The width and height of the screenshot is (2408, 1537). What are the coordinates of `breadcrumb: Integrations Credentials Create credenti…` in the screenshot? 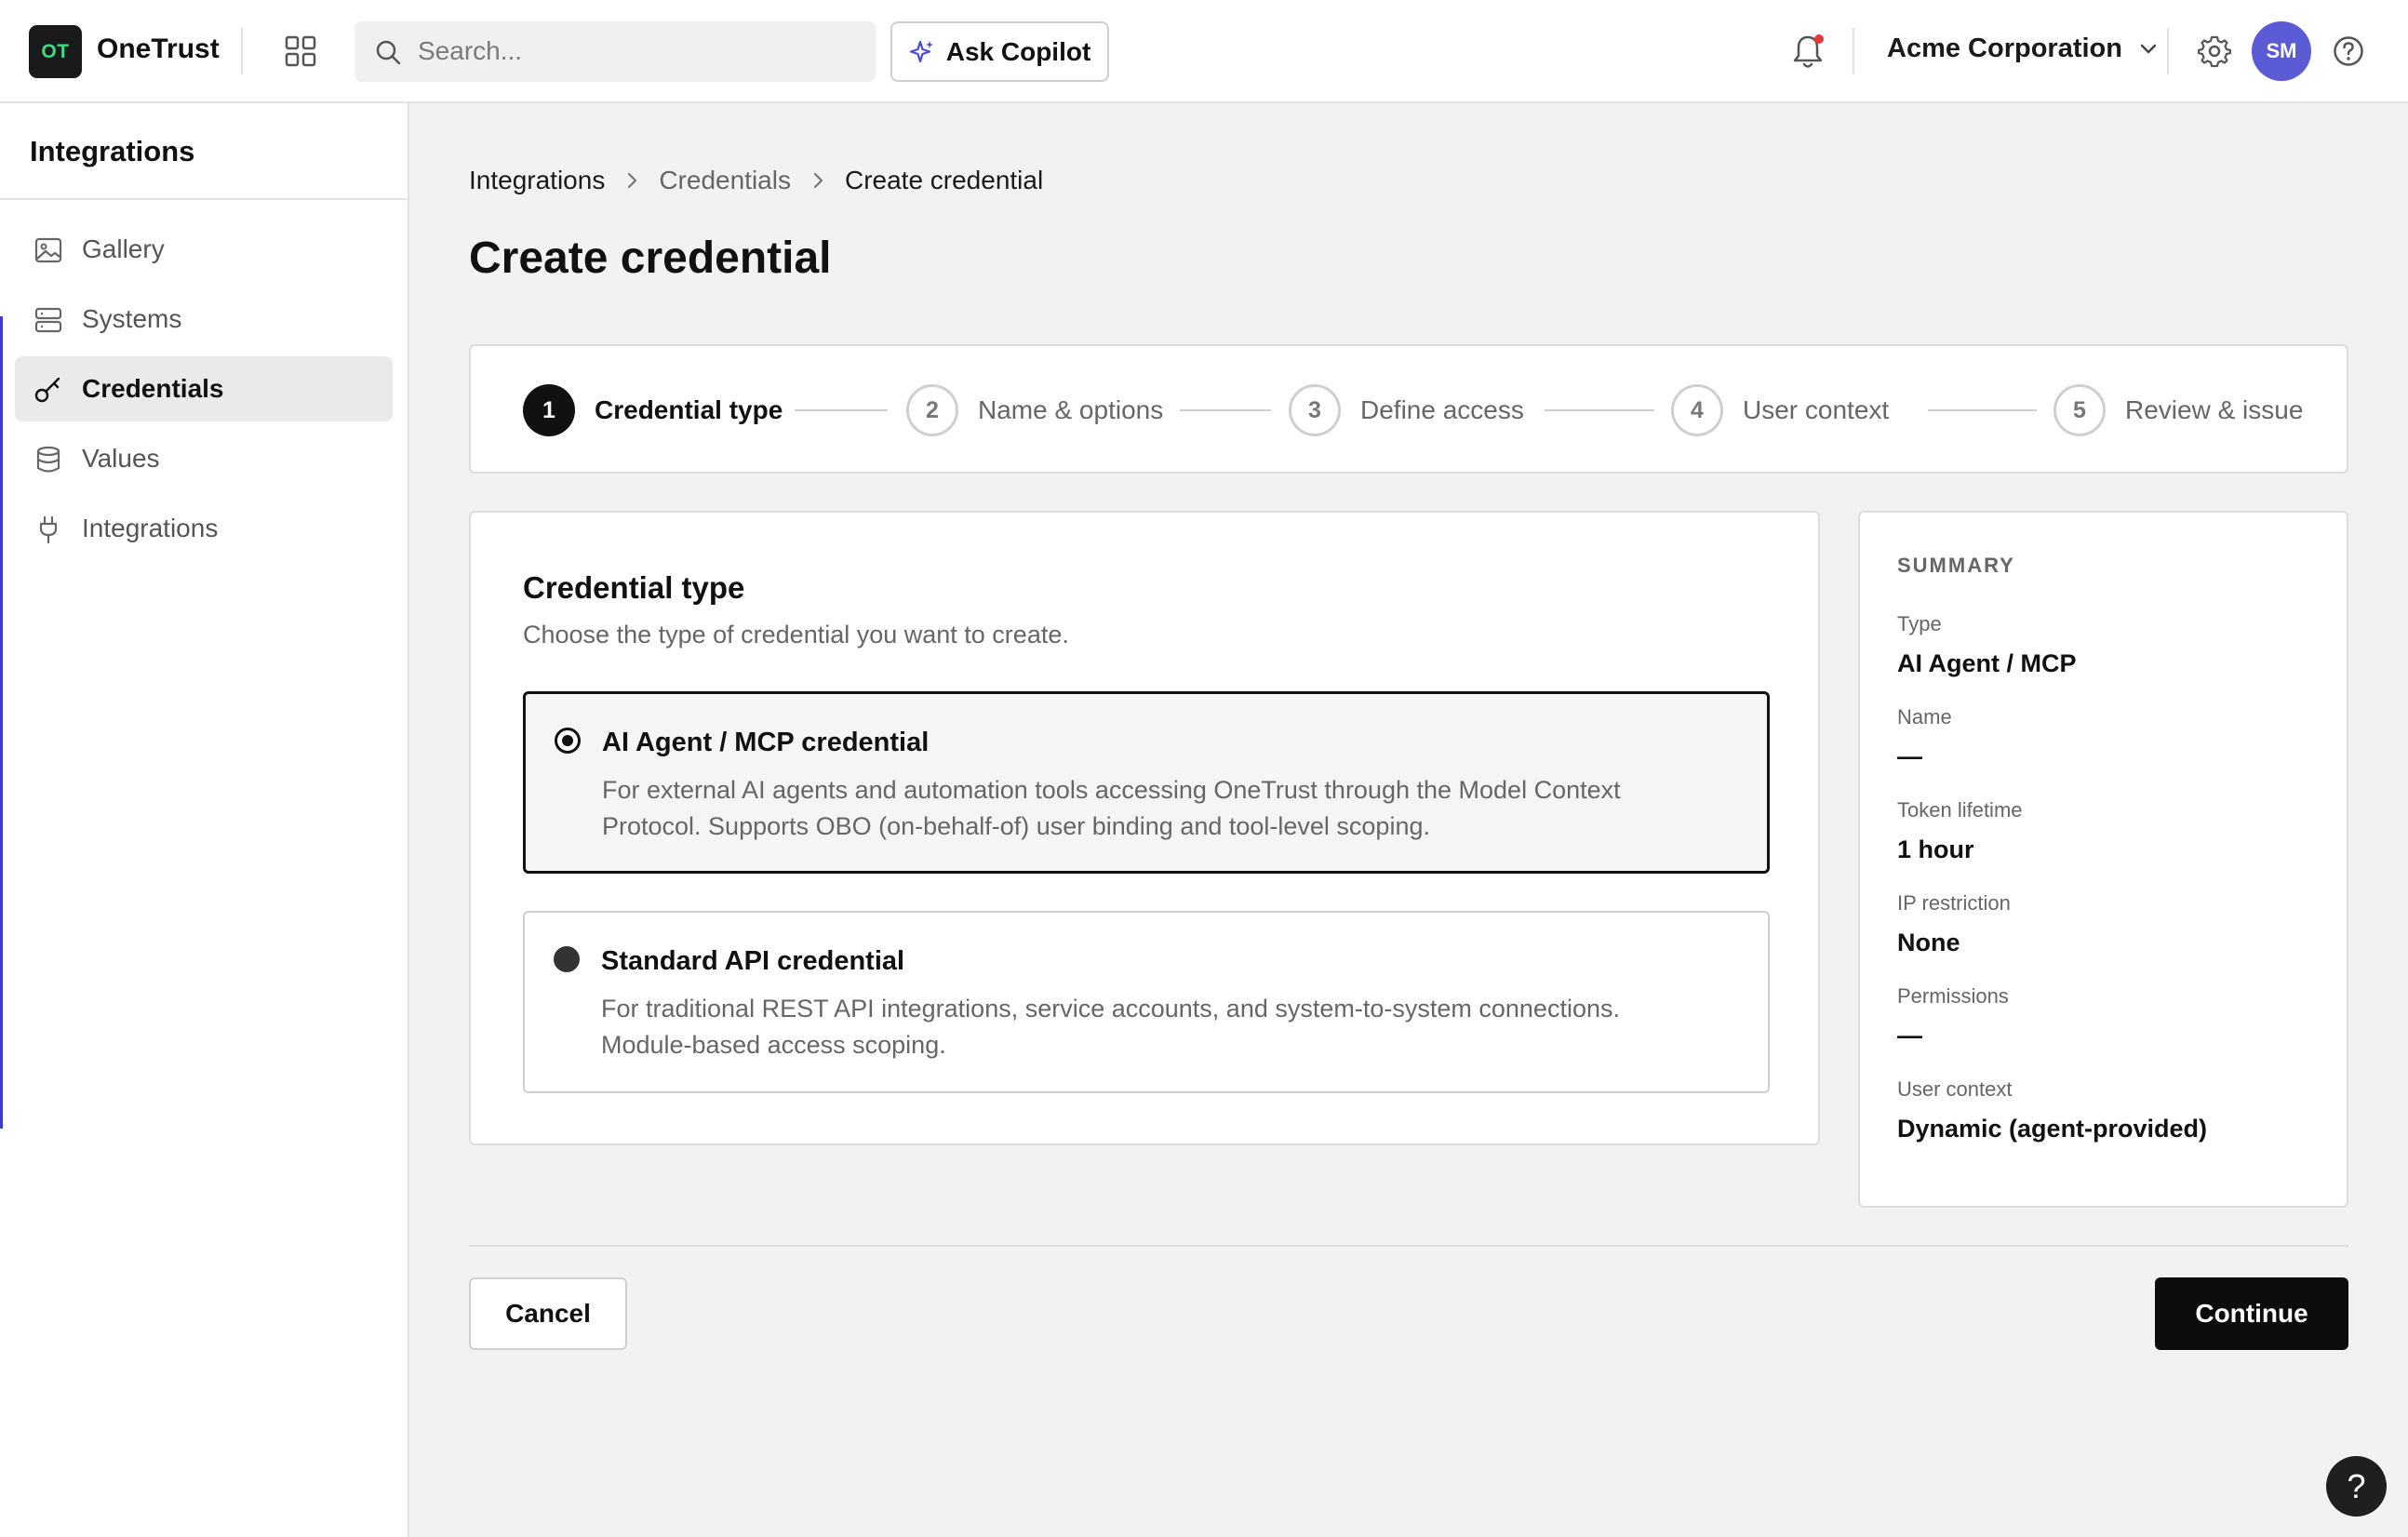 It's located at (756, 180).